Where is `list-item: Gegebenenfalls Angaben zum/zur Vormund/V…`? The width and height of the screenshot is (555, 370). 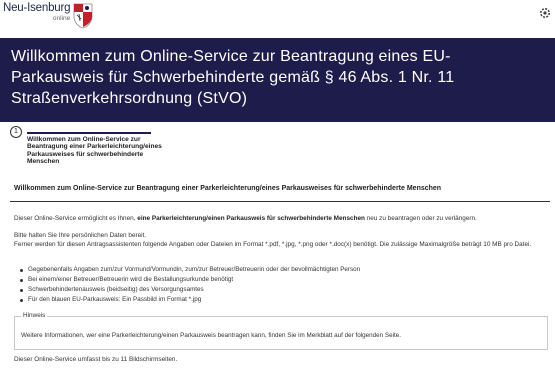 list-item: Gegebenenfalls Angaben zum/zur Vormund/V… is located at coordinates (190, 270).